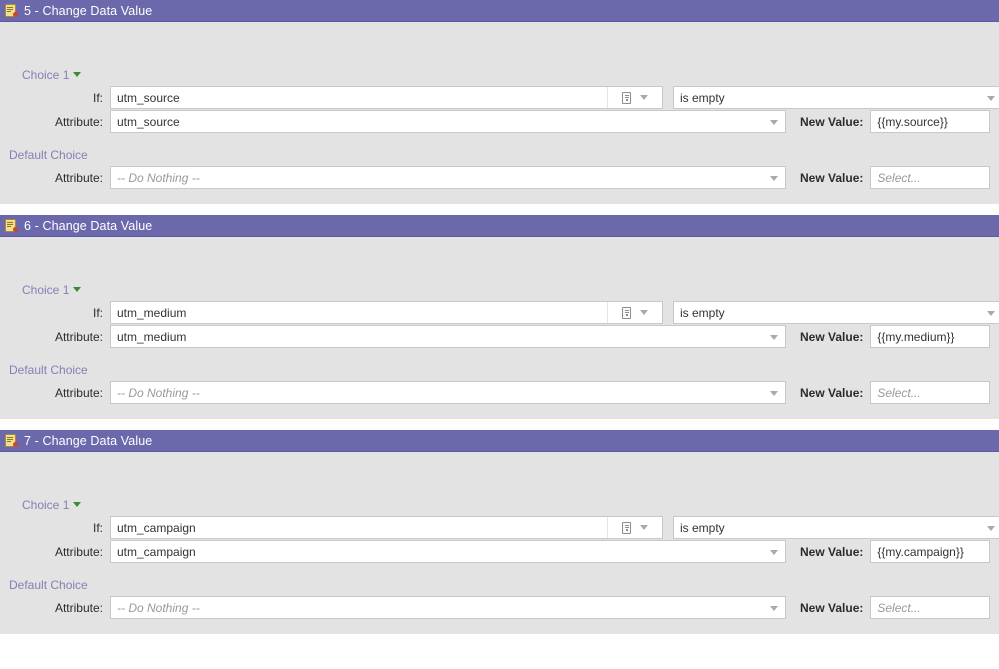  Describe the element at coordinates (448, 121) in the screenshot. I see `attribute-select: utm_source` at that location.